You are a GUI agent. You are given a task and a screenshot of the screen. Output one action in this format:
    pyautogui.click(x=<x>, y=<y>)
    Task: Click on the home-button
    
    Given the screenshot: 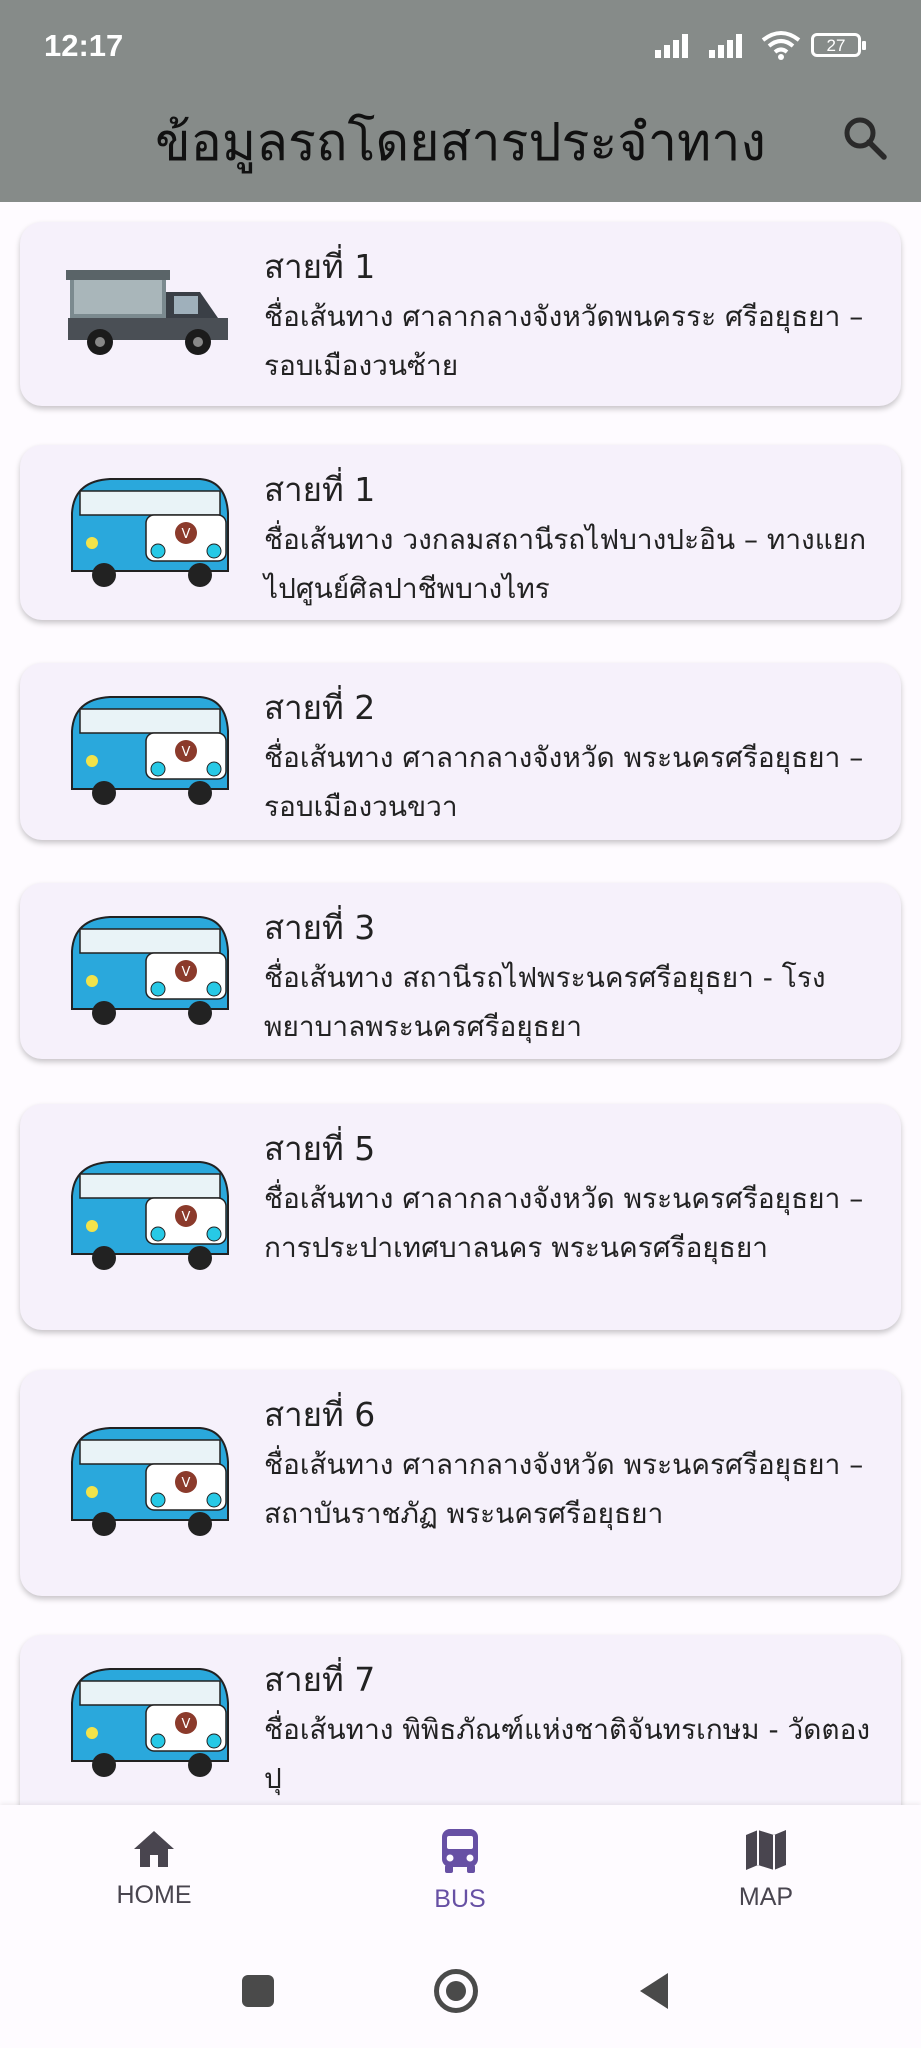 What is the action you would take?
    pyautogui.click(x=456, y=1991)
    